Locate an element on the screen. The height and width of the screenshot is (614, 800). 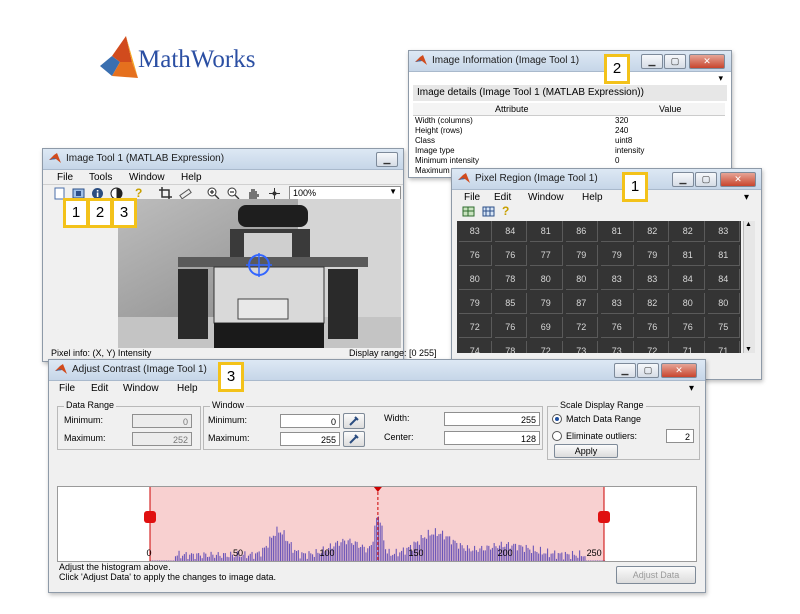
min-handle is located at coordinates (150, 517).